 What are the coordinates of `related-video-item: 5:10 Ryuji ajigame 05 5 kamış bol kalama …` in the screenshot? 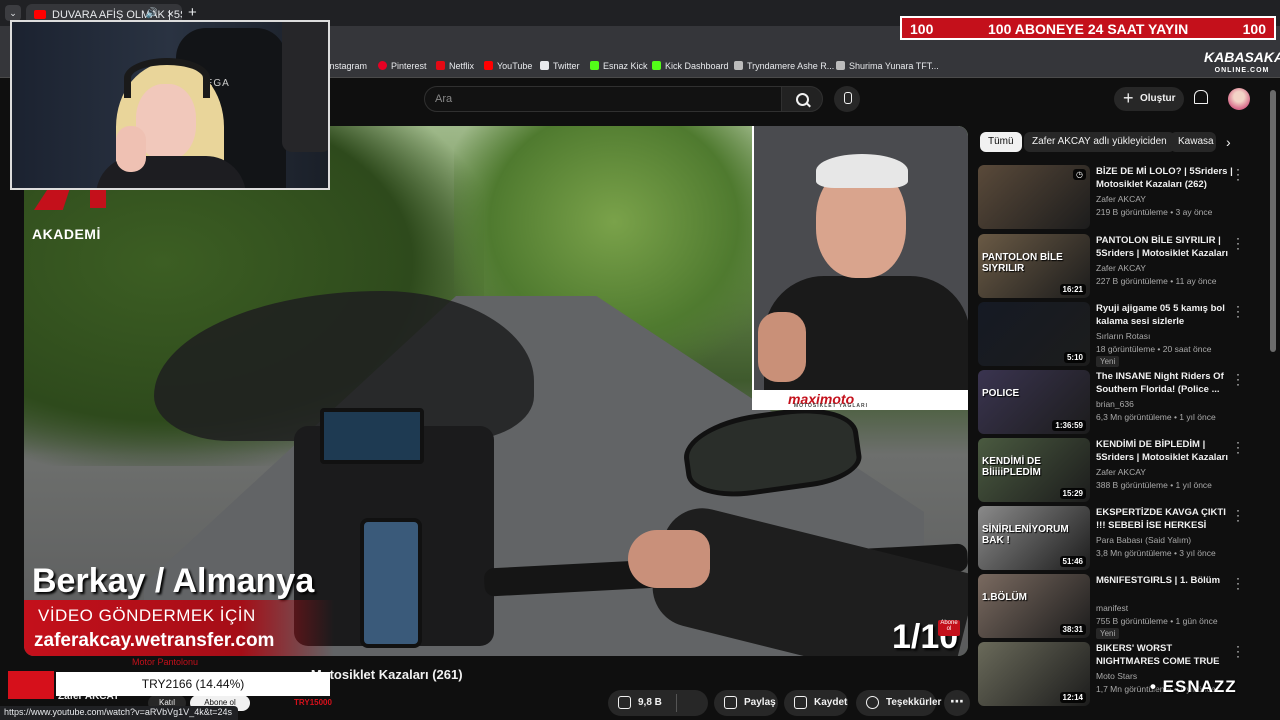 It's located at (1123, 333).